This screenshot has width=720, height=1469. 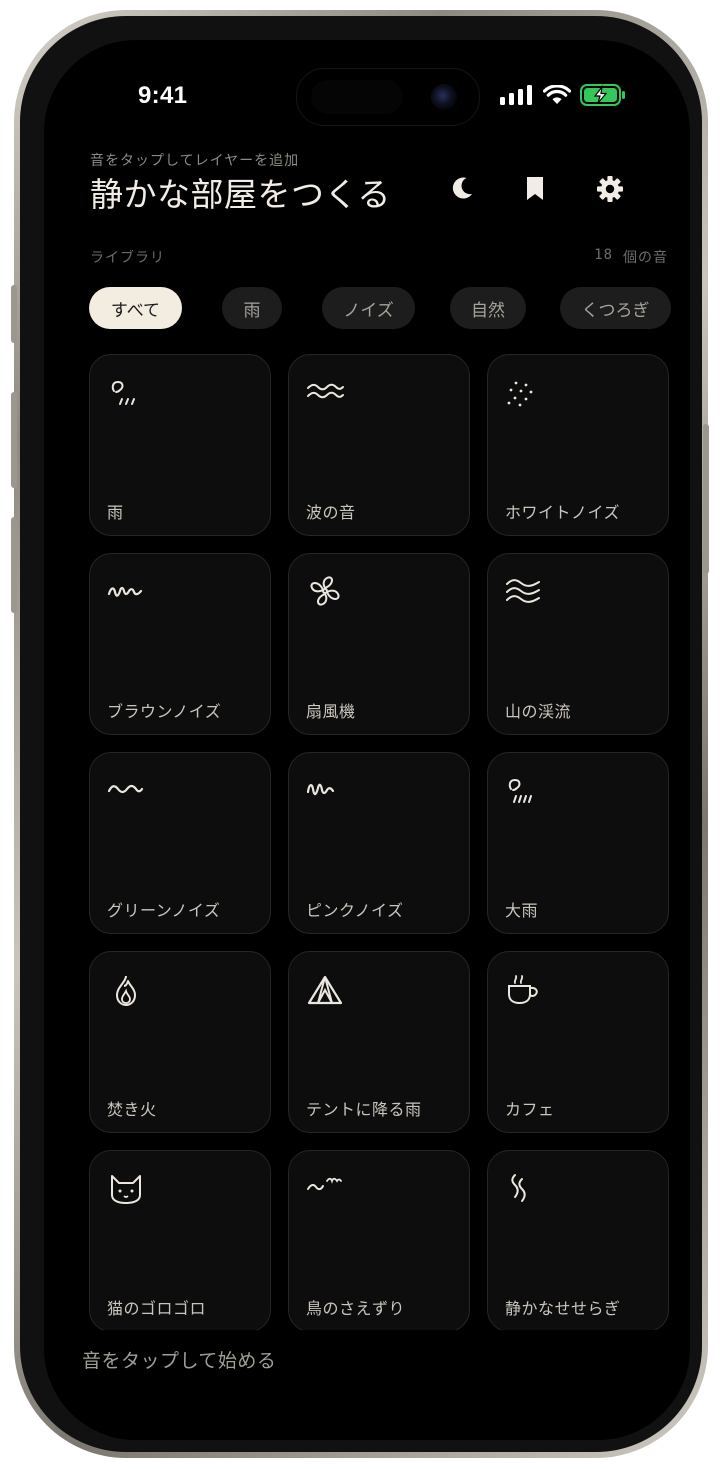 What do you see at coordinates (14, 314) in the screenshot?
I see `action-side-button` at bounding box center [14, 314].